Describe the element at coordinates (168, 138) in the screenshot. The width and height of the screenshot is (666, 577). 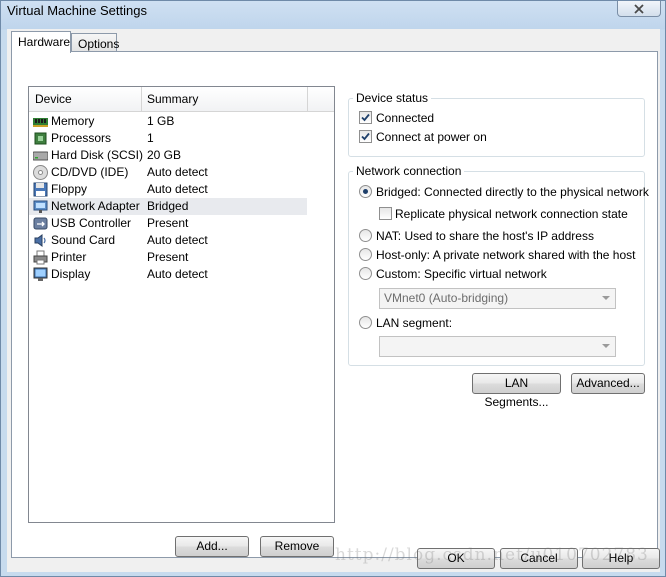
I see `device-row-processors: Processors 1` at that location.